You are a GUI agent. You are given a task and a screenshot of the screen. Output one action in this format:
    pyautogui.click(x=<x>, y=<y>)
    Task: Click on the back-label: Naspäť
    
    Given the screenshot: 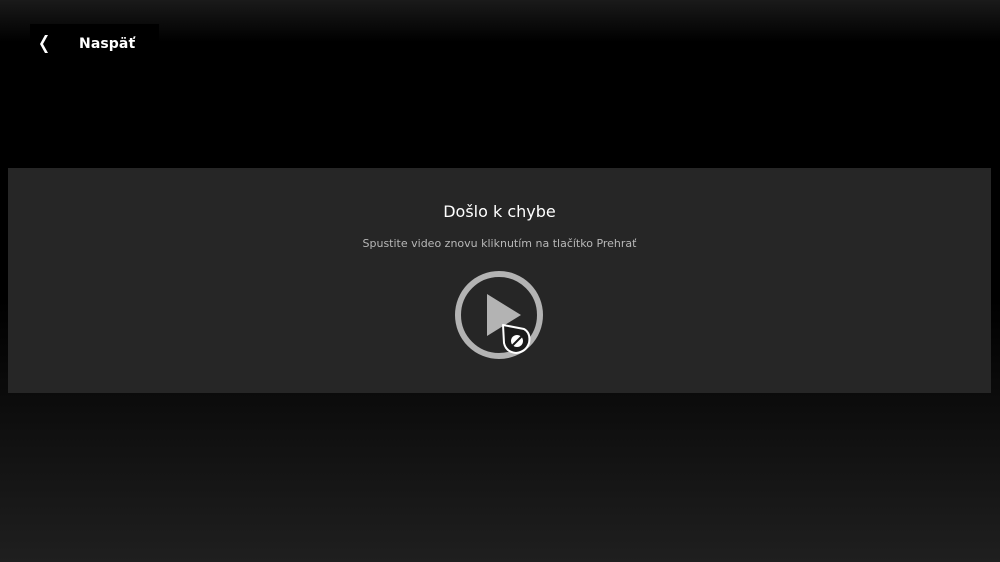 What is the action you would take?
    pyautogui.click(x=107, y=44)
    